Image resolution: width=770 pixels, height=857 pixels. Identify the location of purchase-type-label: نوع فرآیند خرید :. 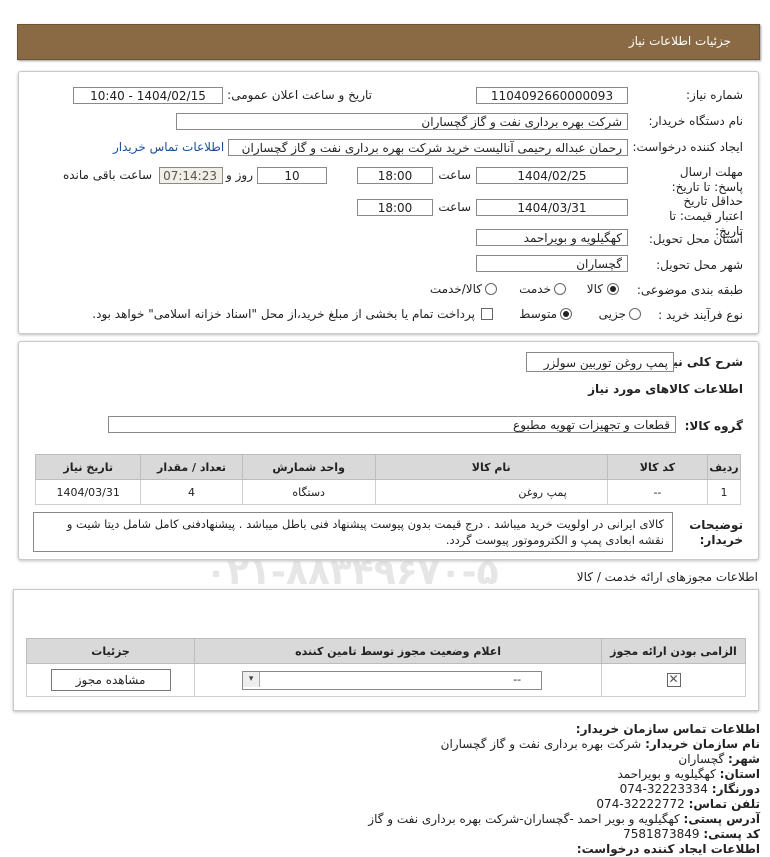
(700, 315).